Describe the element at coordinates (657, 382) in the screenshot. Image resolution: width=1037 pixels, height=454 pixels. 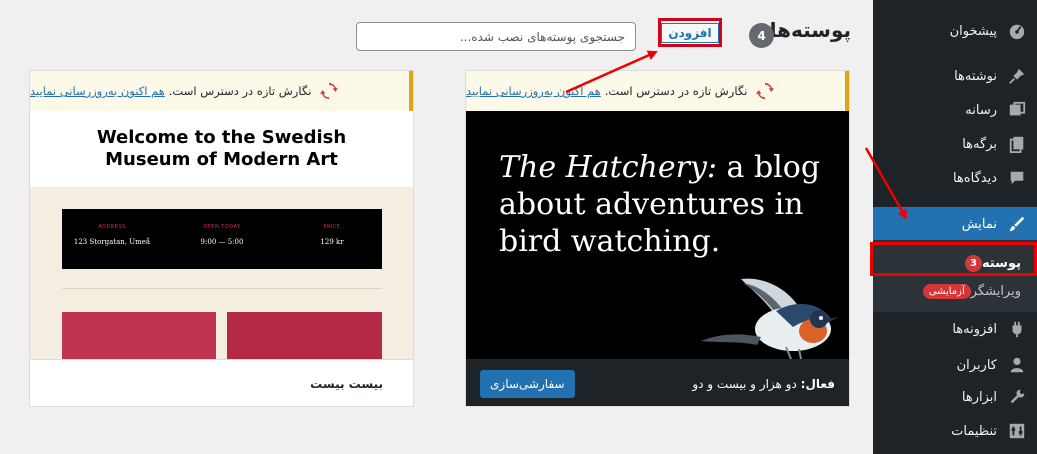
I see `theme-footer: سفارشی‌سازی فعال: دو هزار و بیست و دو` at that location.